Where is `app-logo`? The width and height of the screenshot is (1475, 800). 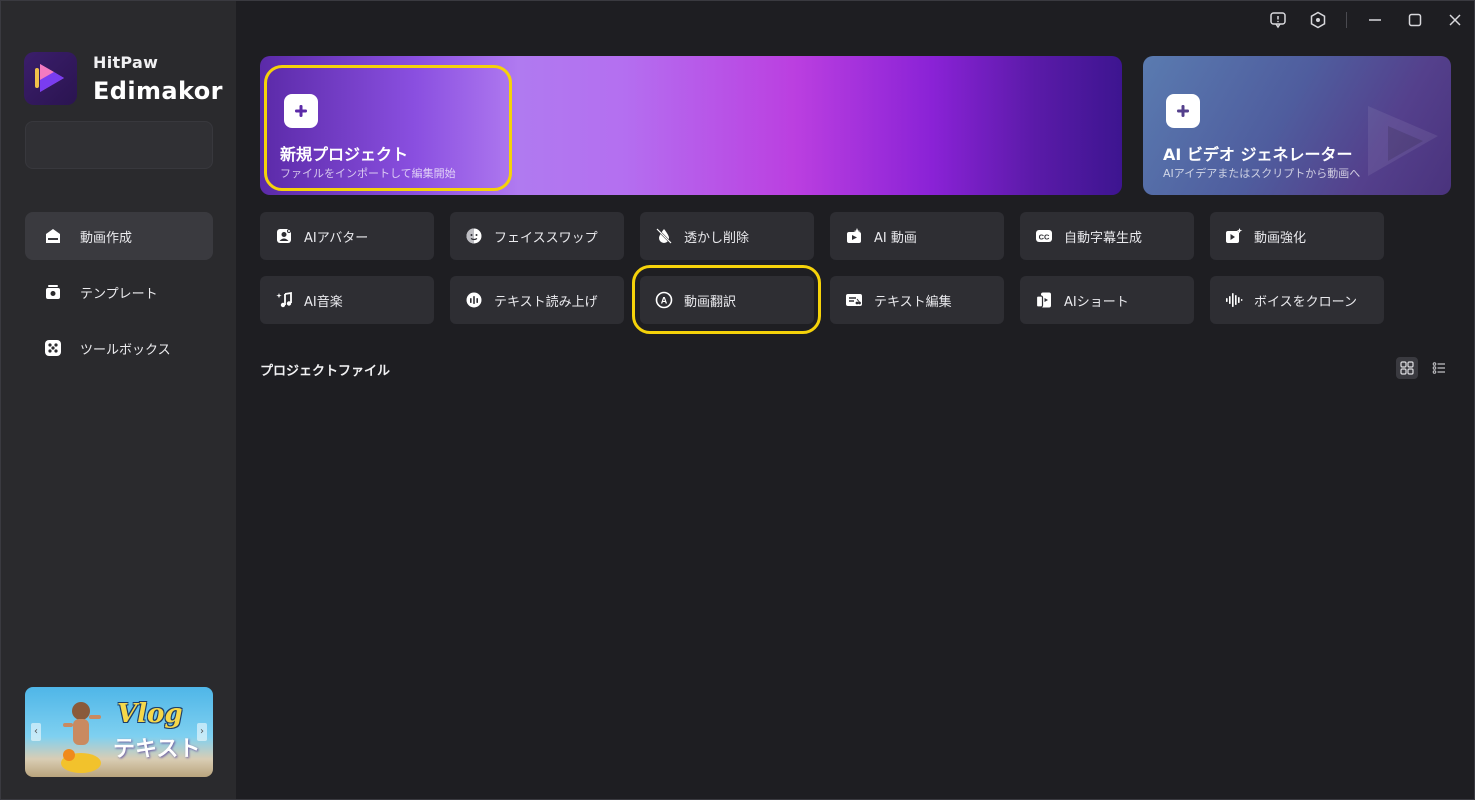 app-logo is located at coordinates (50, 78).